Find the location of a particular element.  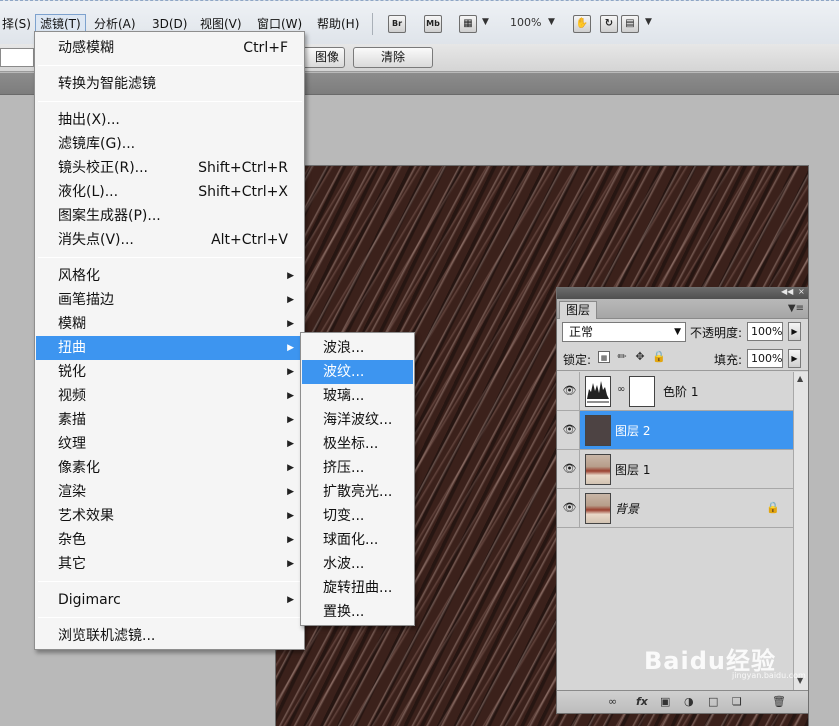

menu-item-distort: 扭曲 ▶ is located at coordinates (169, 348).